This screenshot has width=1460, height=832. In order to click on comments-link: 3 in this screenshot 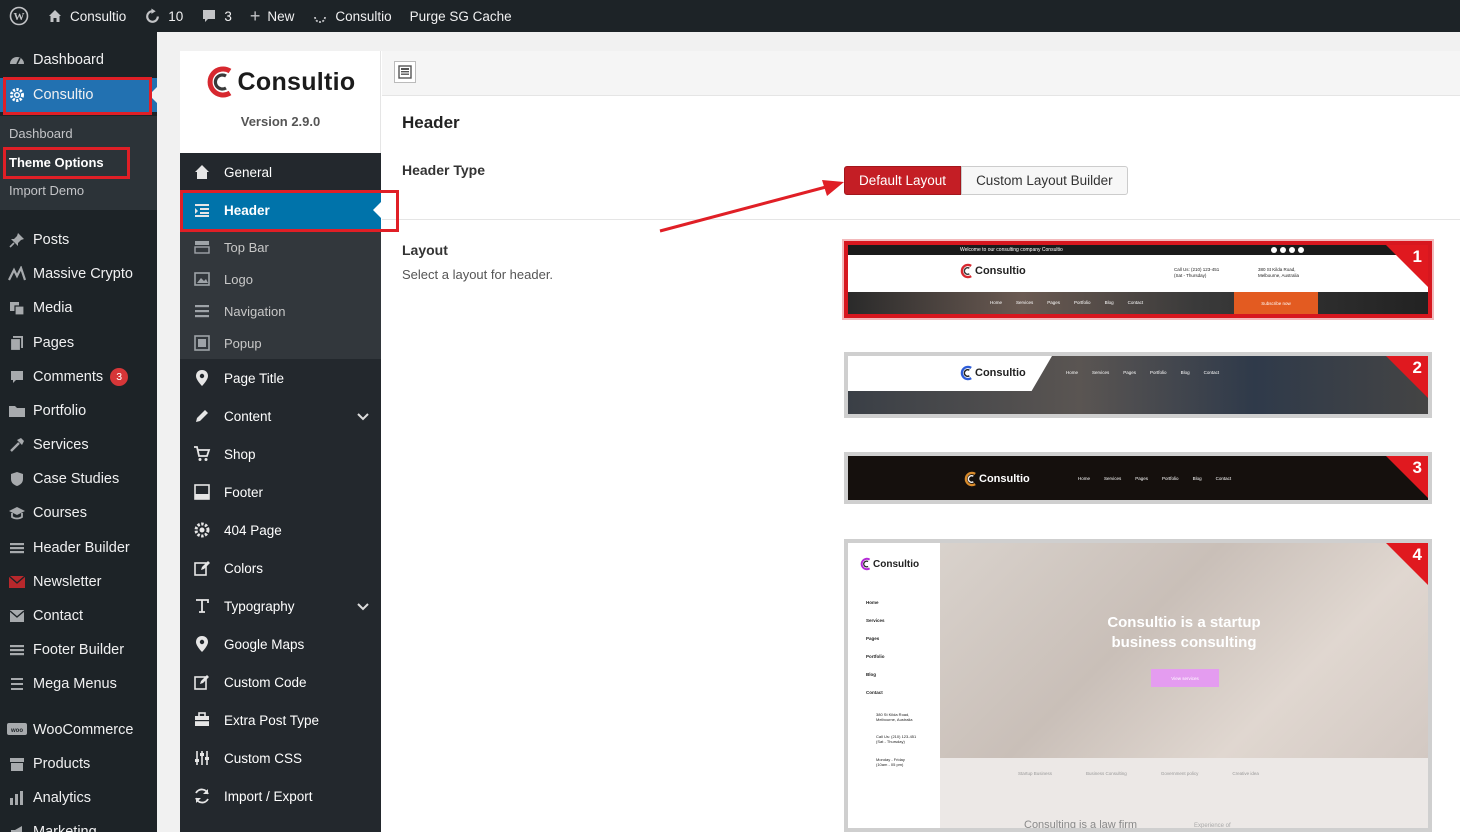, I will do `click(216, 16)`.